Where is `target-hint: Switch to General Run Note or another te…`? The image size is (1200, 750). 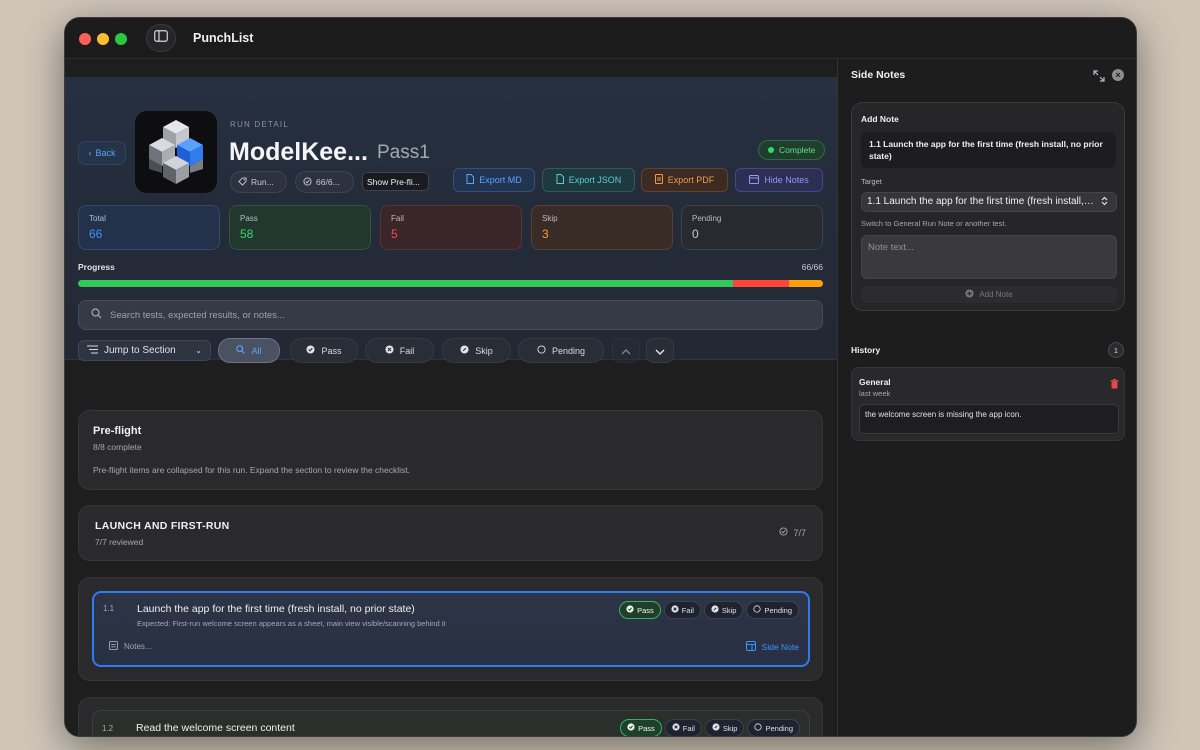 target-hint: Switch to General Run Note or another te… is located at coordinates (934, 223).